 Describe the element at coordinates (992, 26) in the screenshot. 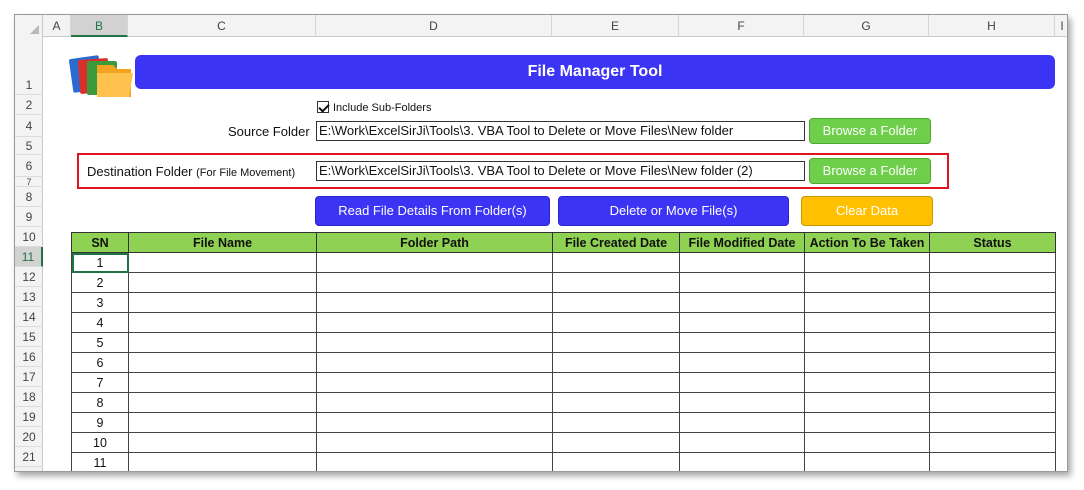

I see `column-header-h: H` at that location.